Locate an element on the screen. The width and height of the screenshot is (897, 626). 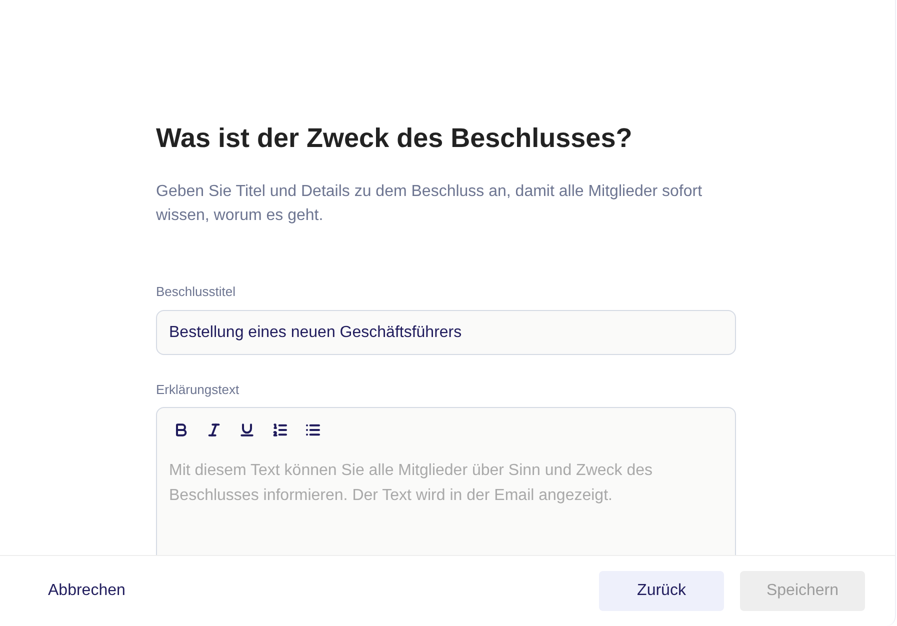
italic-icon is located at coordinates (214, 430).